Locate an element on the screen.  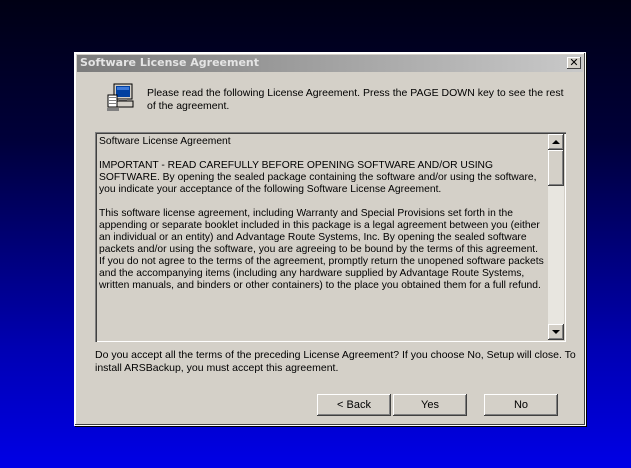
vertical-scrollbar is located at coordinates (556, 237).